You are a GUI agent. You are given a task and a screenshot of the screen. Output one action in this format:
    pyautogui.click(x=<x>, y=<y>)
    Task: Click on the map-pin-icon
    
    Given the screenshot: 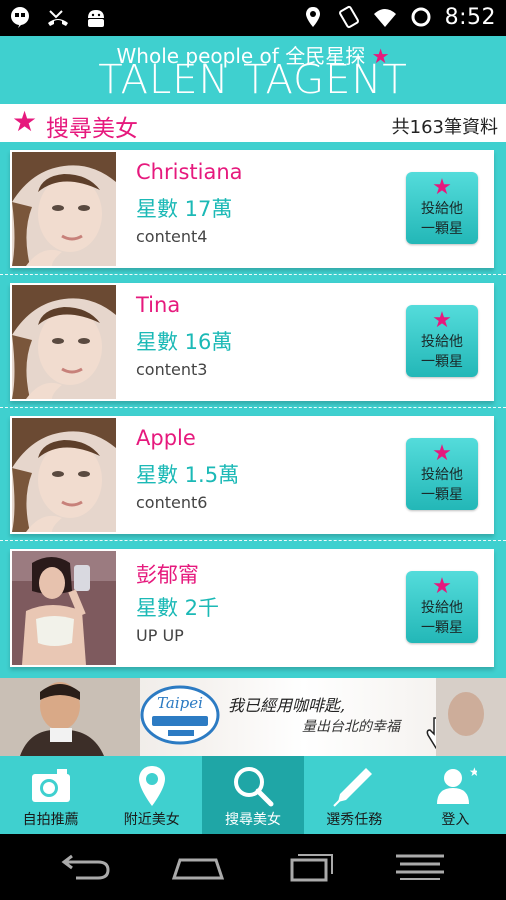 What is the action you would take?
    pyautogui.click(x=151, y=786)
    